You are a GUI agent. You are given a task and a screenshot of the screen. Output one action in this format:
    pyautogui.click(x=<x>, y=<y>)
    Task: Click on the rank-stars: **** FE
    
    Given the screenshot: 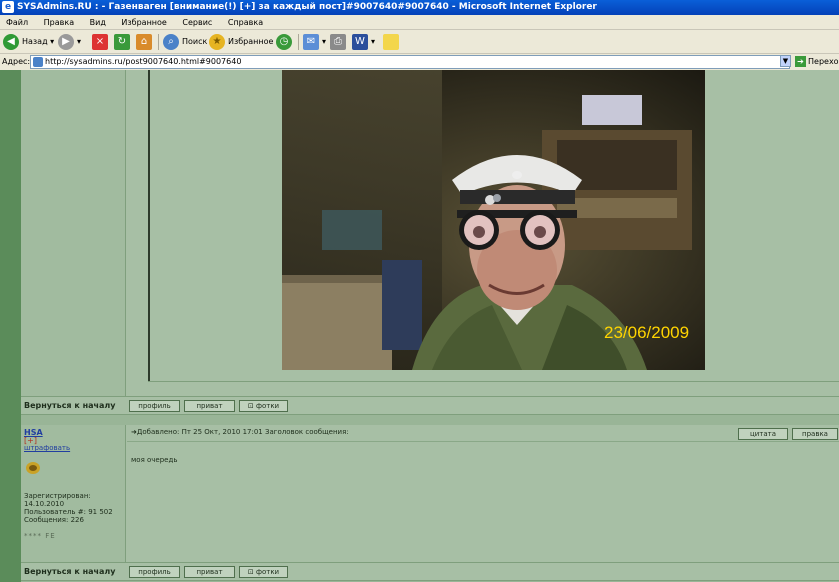 What is the action you would take?
    pyautogui.click(x=40, y=536)
    